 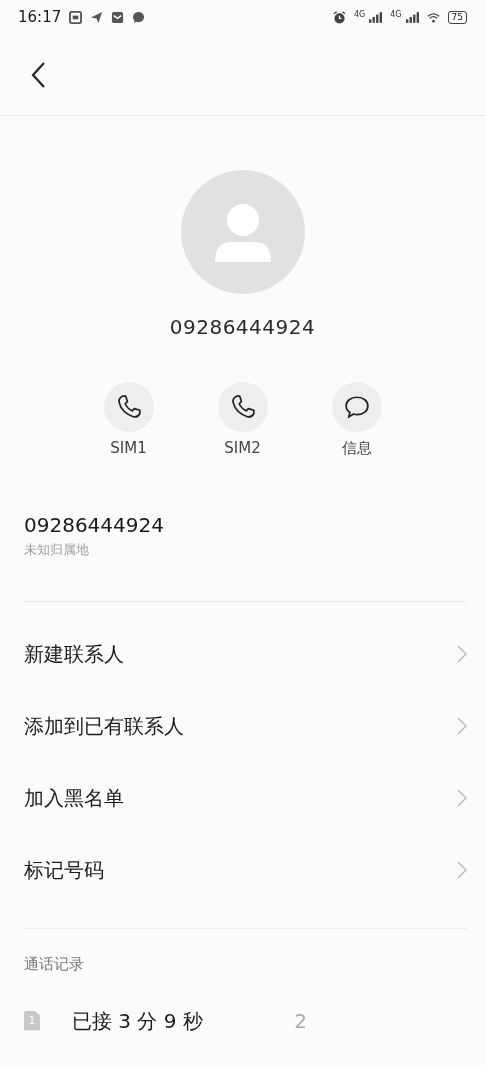 What do you see at coordinates (137, 1021) in the screenshot?
I see `call-description: 已接 3 分 9 秒` at bounding box center [137, 1021].